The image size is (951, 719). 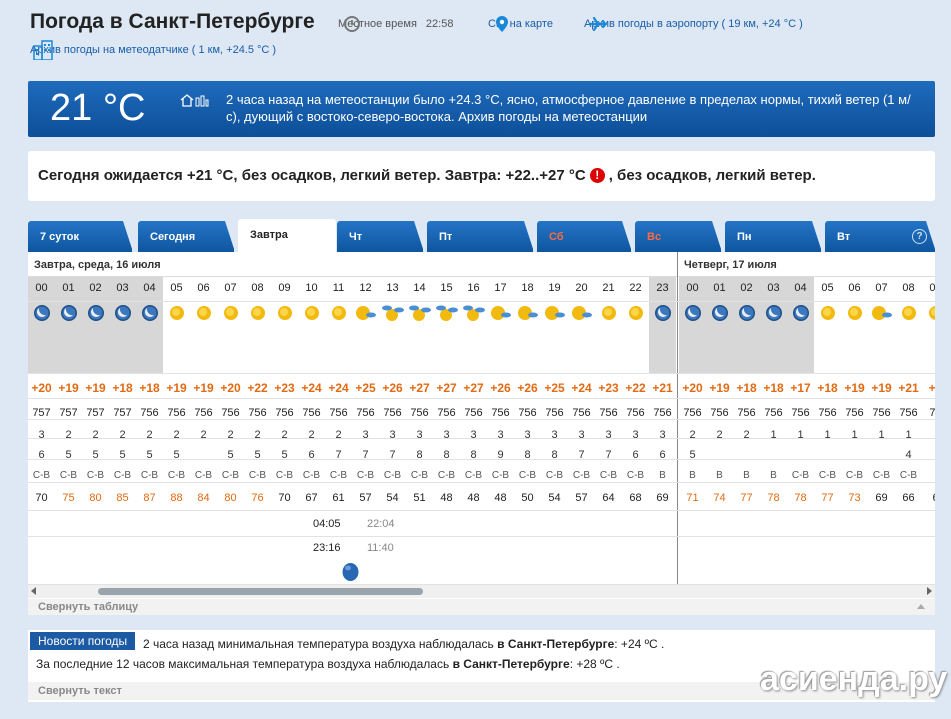 I want to click on tab-1: Сегодня, so click(x=186, y=236).